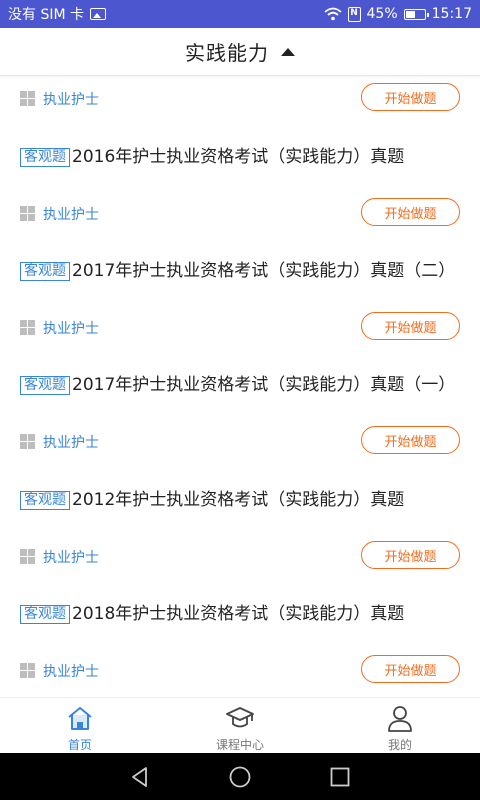  Describe the element at coordinates (240, 717) in the screenshot. I see `graduation-cap-icon` at that location.